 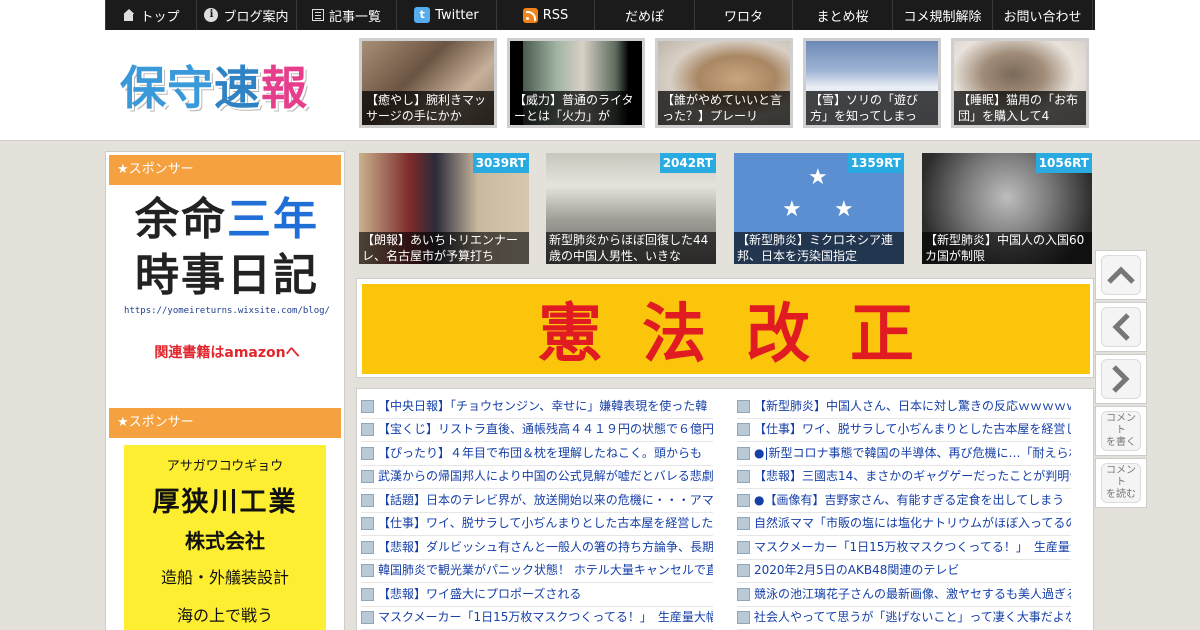 I want to click on banner-ad: 憲法改正, so click(x=725, y=328).